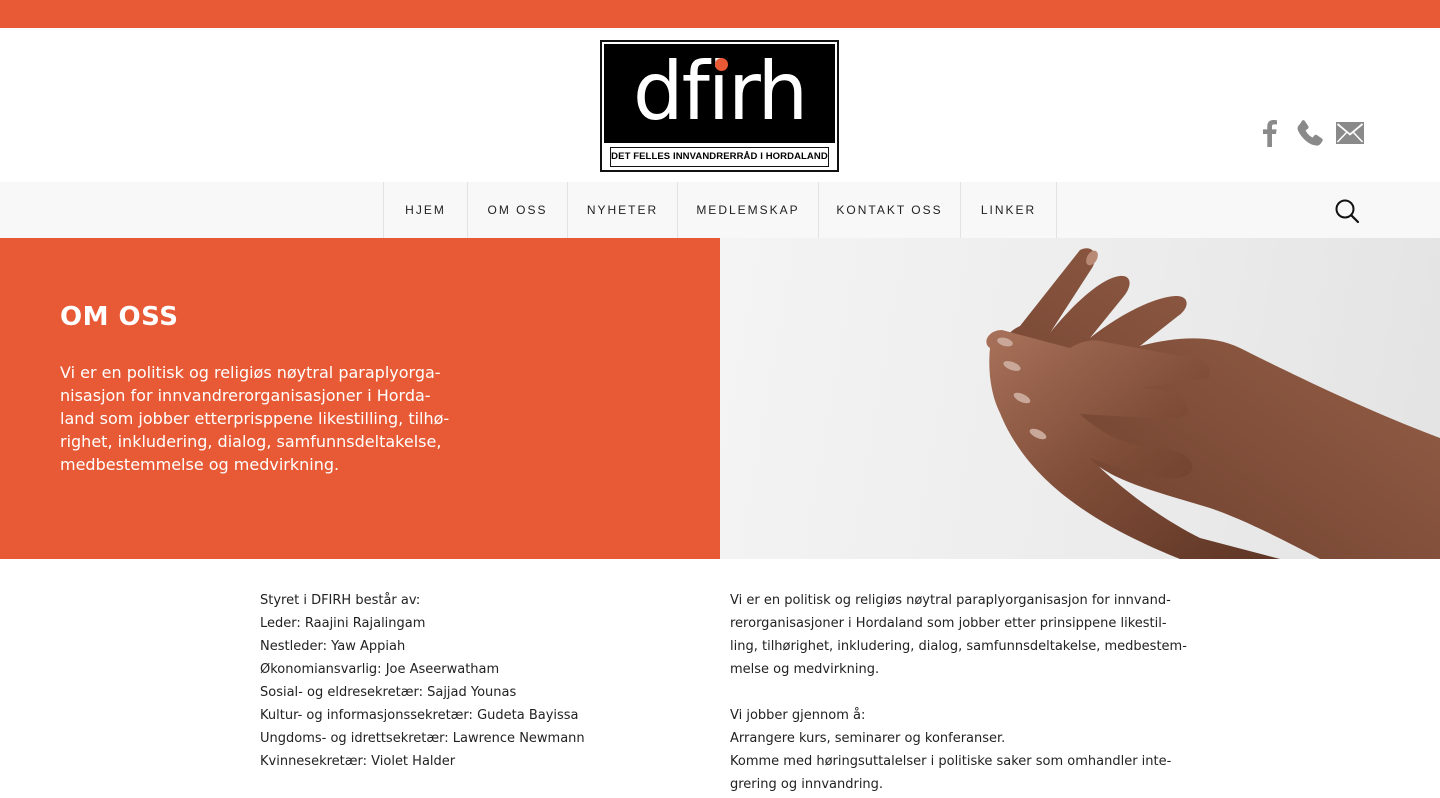  Describe the element at coordinates (719, 93) in the screenshot. I see `logo-dark-panel: dfirh` at that location.